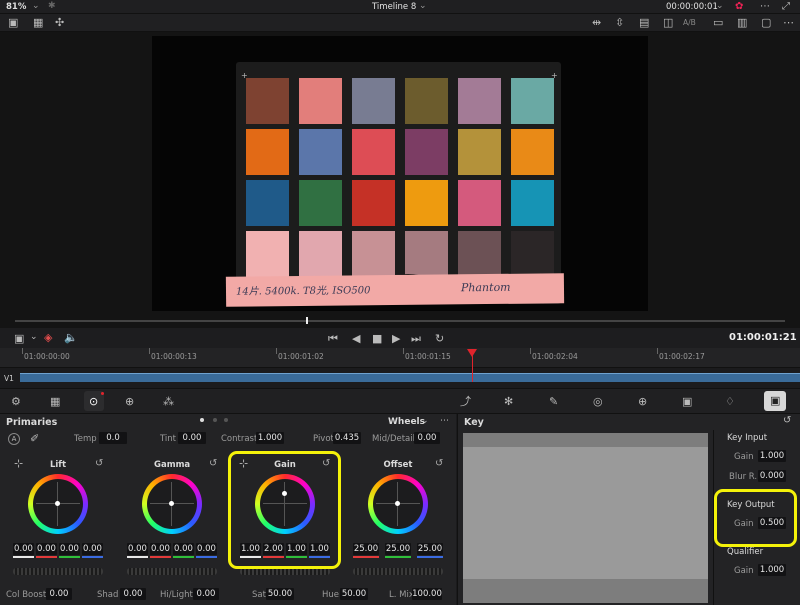 This screenshot has width=800, height=605. What do you see at coordinates (439, 463) in the screenshot?
I see `offset-reset-icon: ↺` at bounding box center [439, 463].